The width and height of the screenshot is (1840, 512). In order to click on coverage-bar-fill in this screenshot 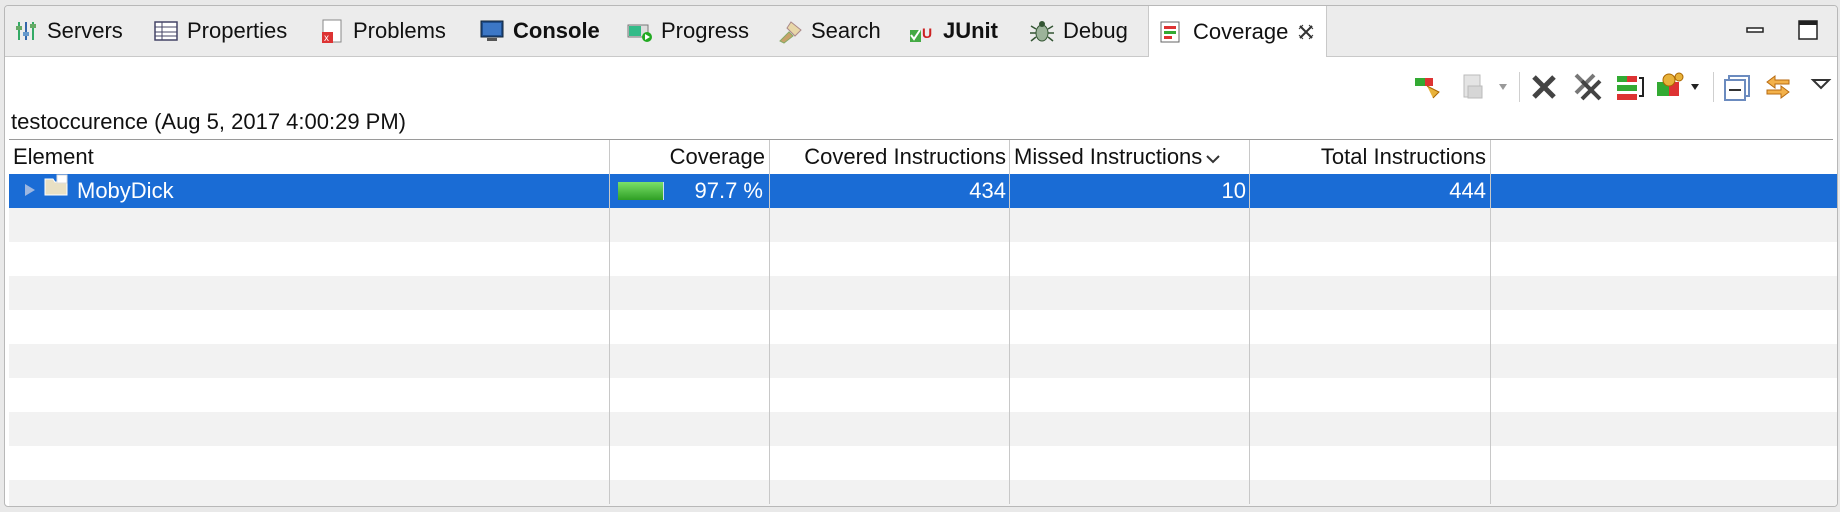, I will do `click(640, 191)`.